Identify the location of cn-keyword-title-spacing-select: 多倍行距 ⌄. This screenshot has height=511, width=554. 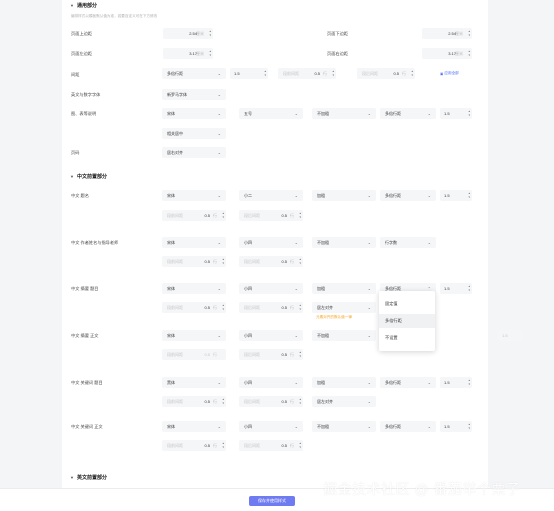
(408, 382).